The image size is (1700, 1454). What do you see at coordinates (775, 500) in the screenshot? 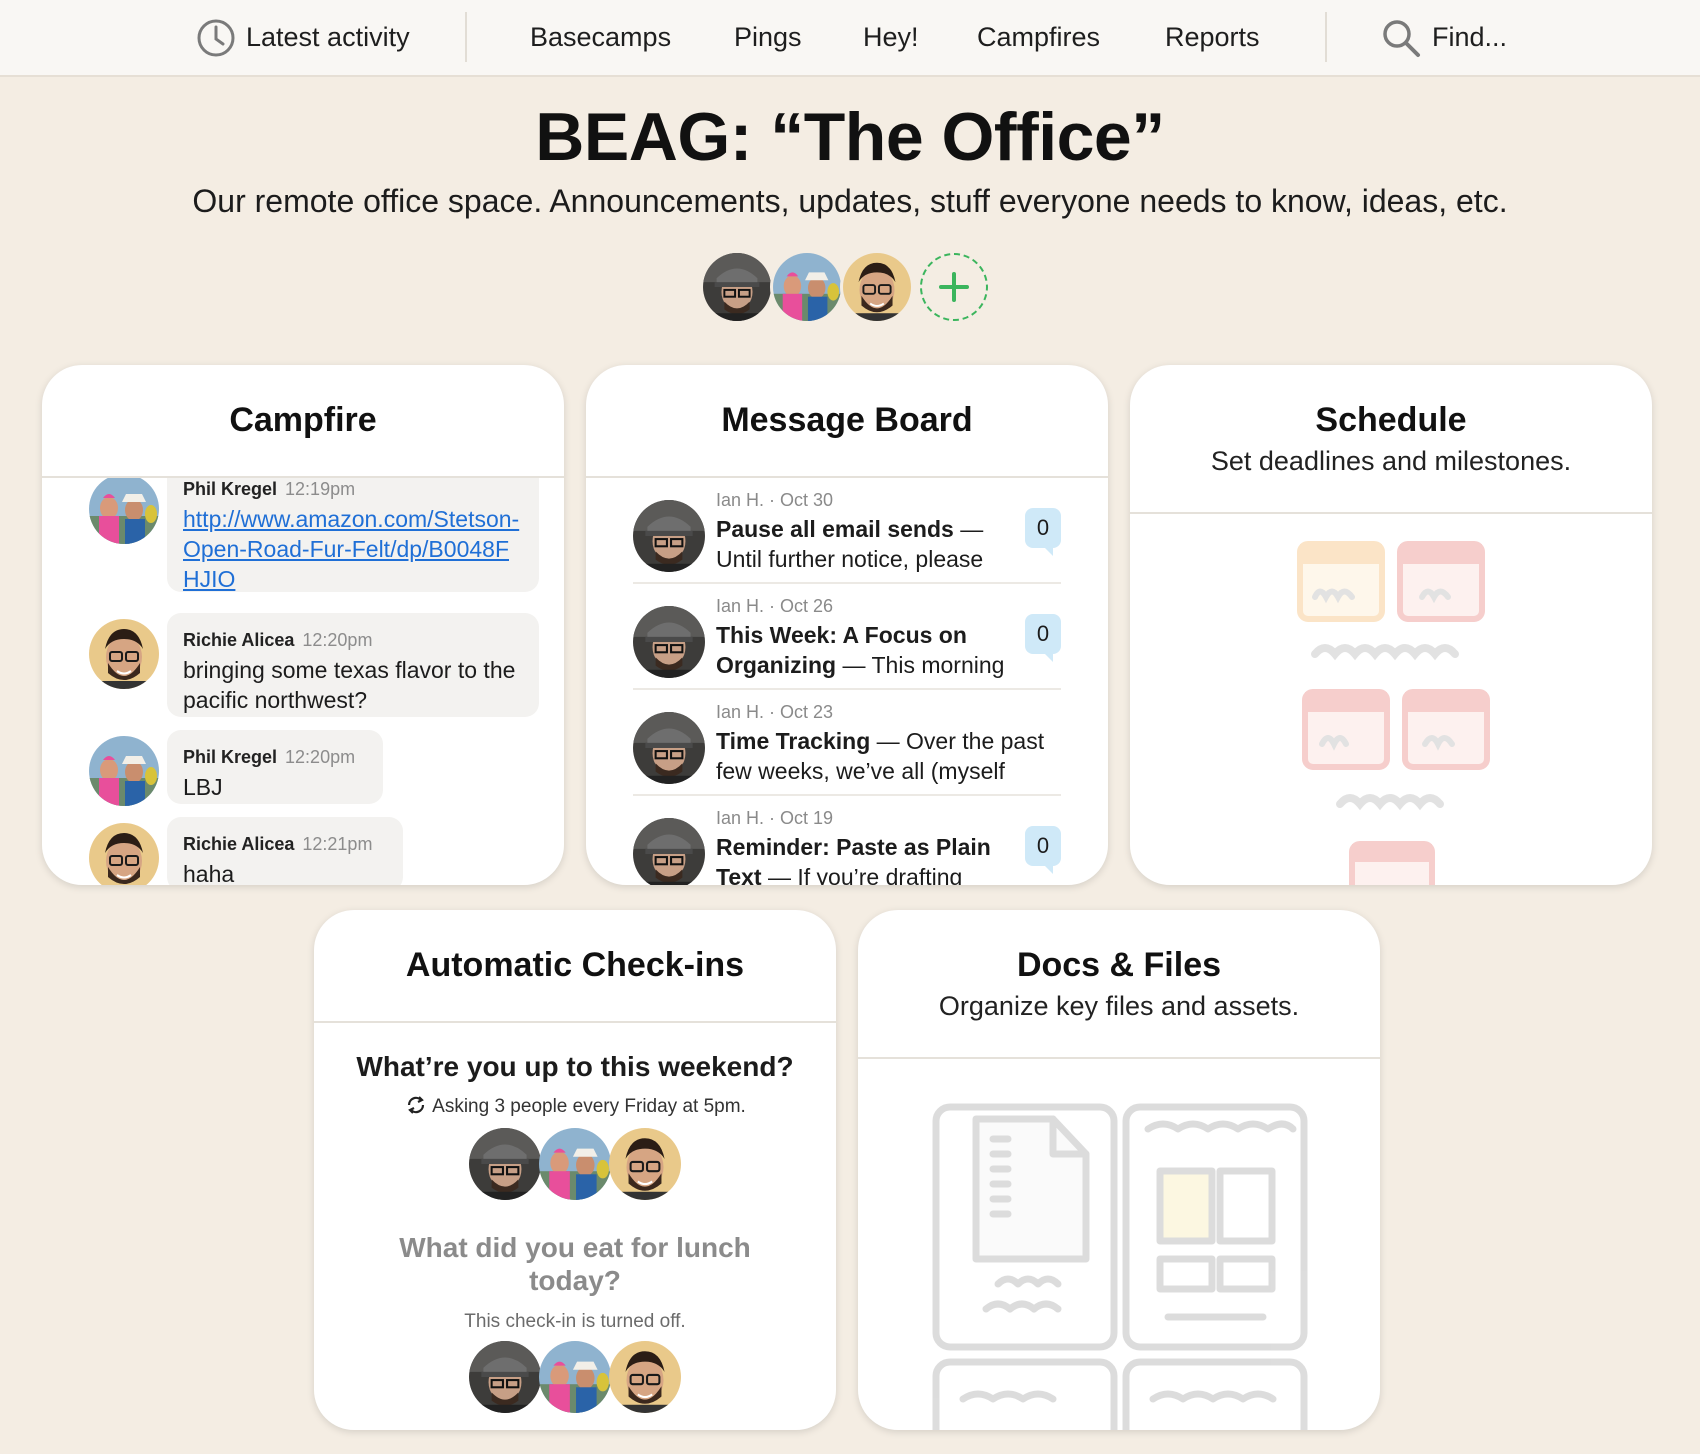
I see `message-meta: Ian H. · Oct 30` at bounding box center [775, 500].